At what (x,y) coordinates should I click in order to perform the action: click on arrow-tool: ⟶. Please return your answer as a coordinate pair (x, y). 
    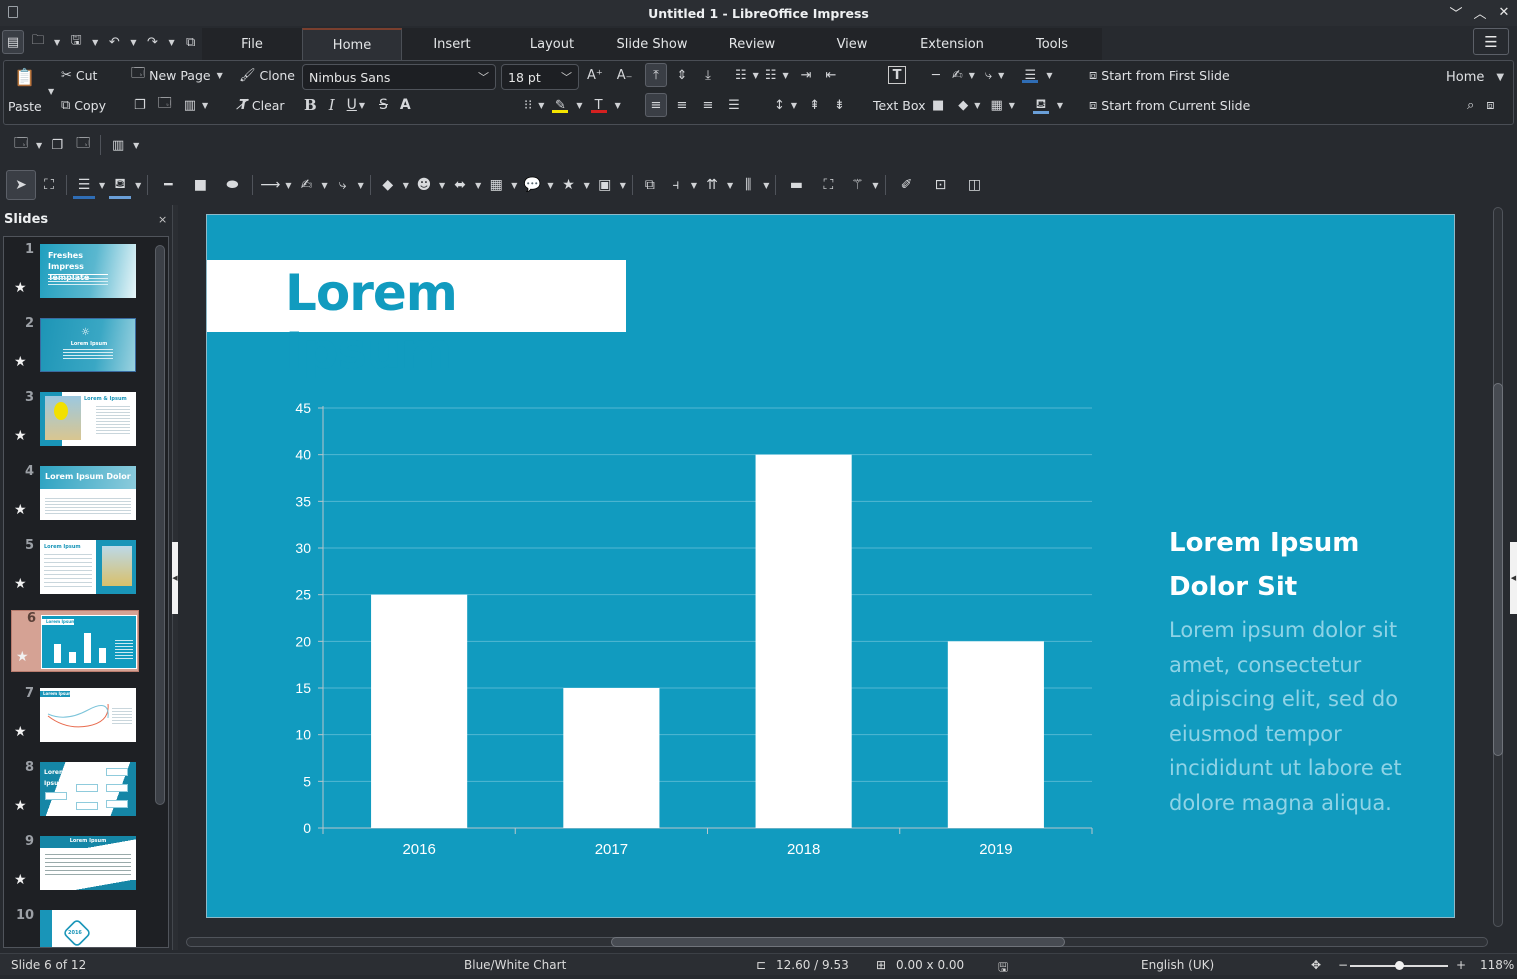
    Looking at the image, I should click on (270, 185).